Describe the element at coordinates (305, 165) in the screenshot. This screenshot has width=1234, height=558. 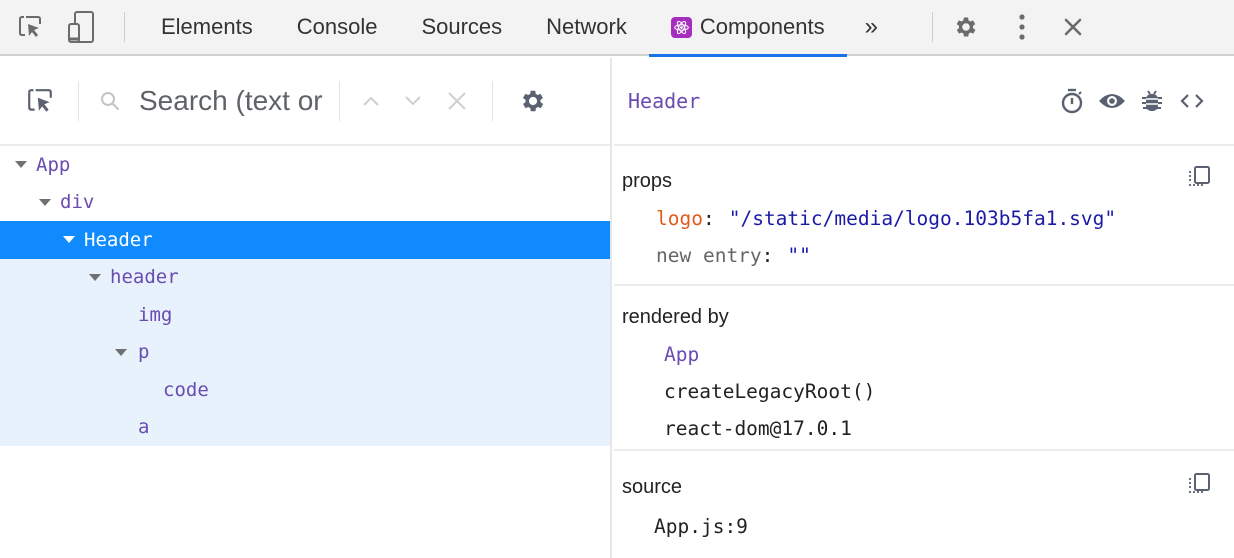
I see `tree-node-app: App` at that location.